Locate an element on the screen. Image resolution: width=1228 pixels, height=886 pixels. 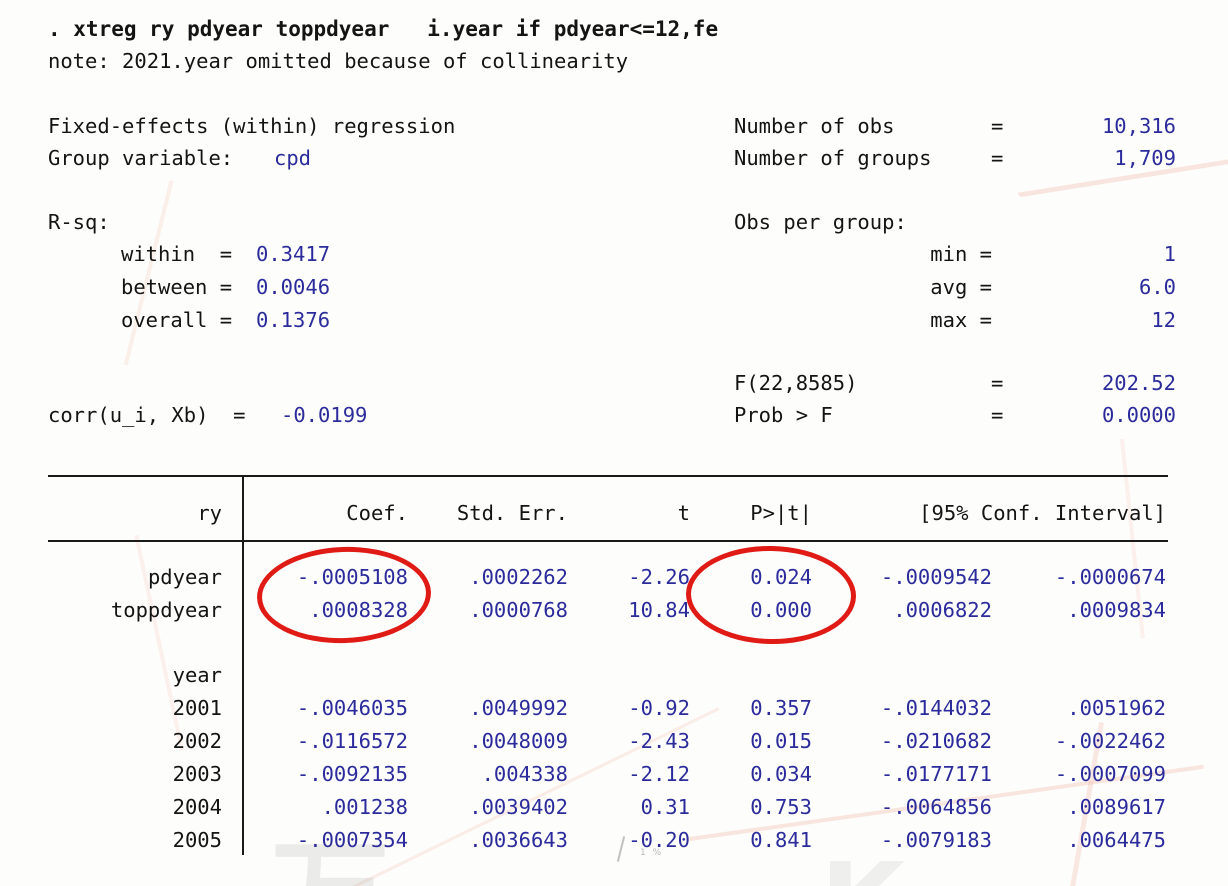
table-header-depvar: ry is located at coordinates (209, 513).